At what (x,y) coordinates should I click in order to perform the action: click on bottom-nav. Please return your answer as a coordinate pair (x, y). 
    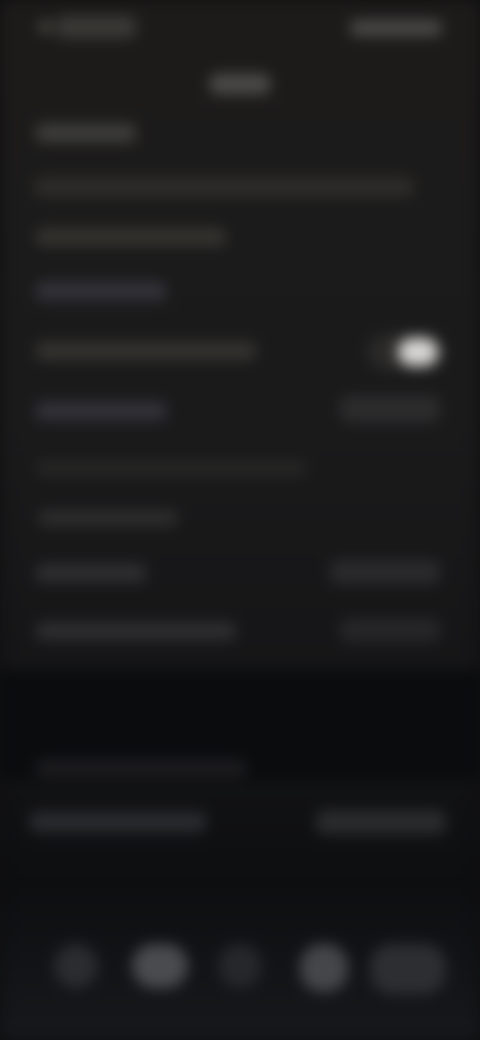
    Looking at the image, I should click on (240, 978).